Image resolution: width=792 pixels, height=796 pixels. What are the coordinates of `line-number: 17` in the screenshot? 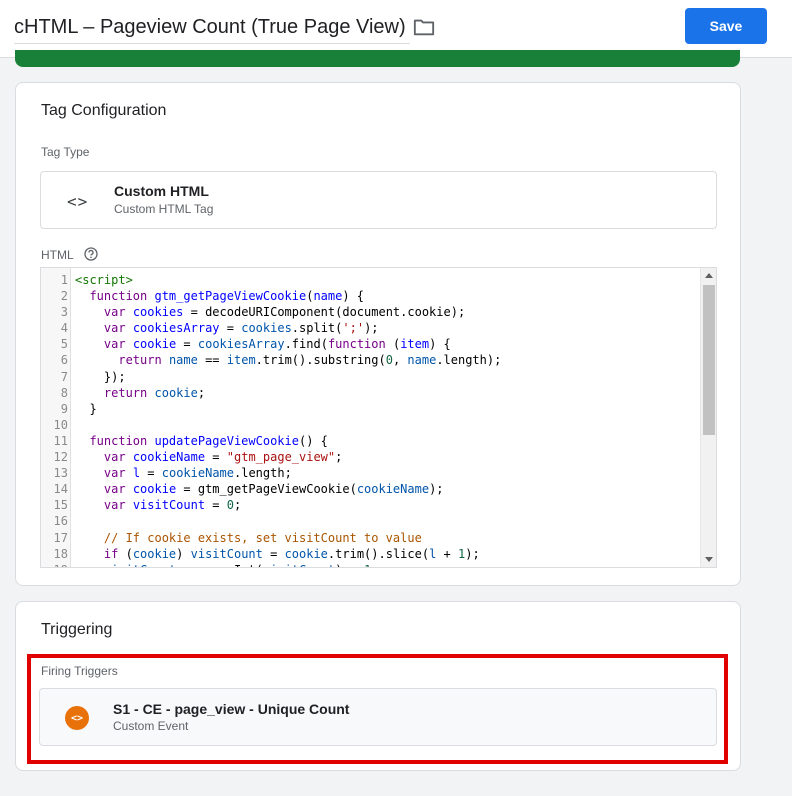 It's located at (60, 537).